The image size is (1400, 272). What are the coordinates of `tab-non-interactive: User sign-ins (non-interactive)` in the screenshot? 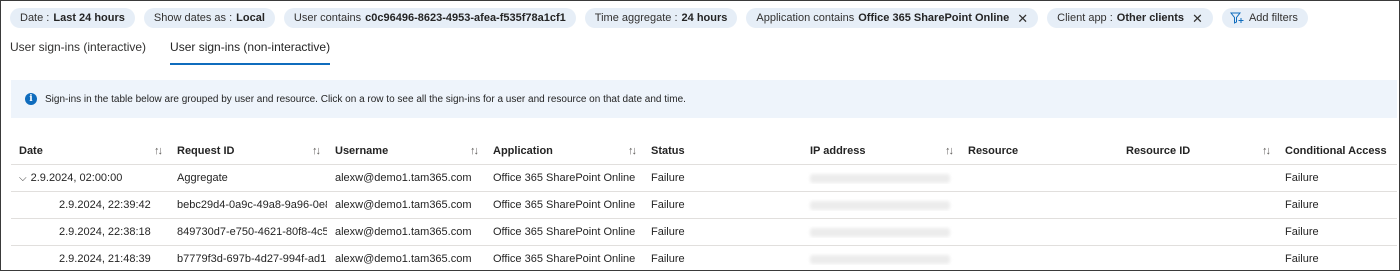 It's located at (250, 52).